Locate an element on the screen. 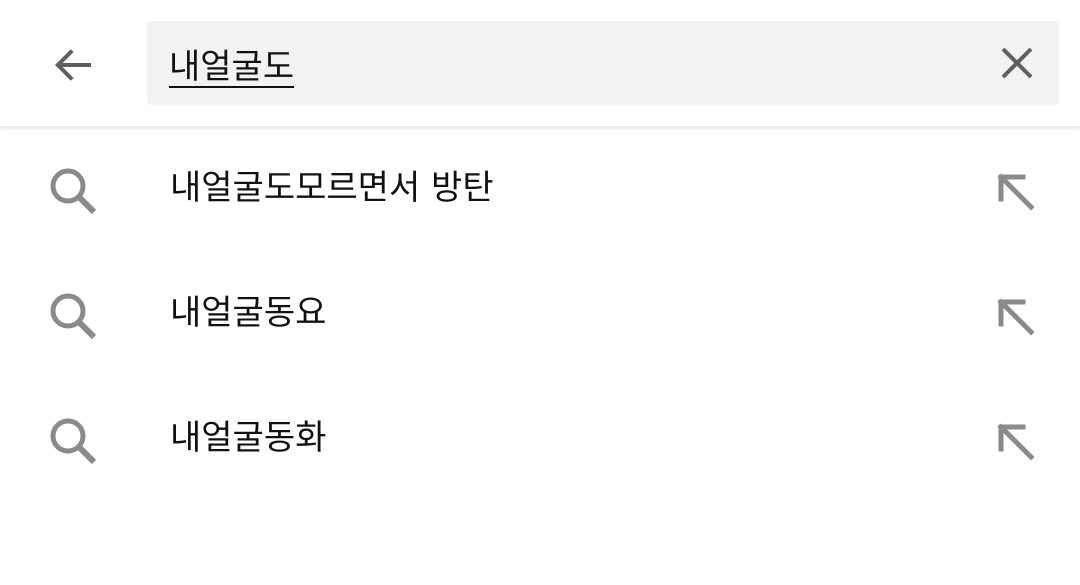 This screenshot has width=1080, height=585. arrow-left-icon is located at coordinates (73, 65).